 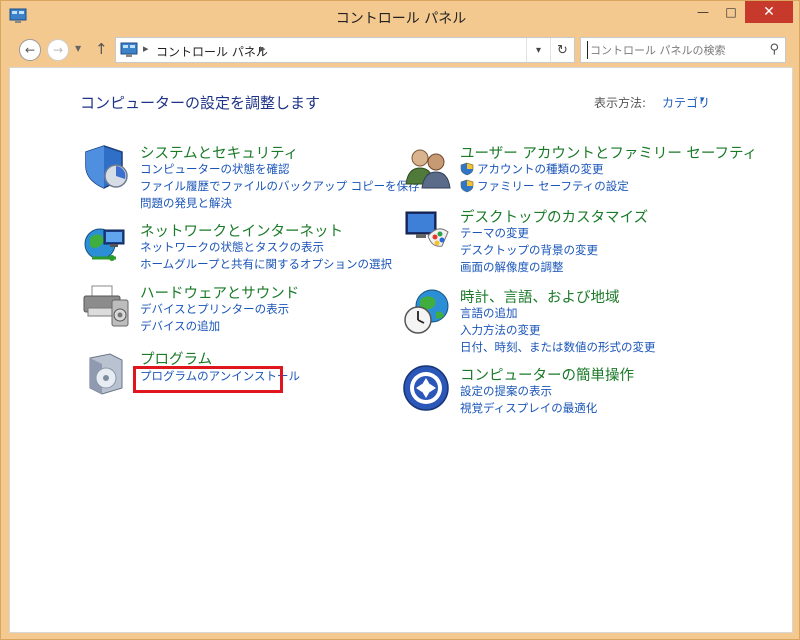 I want to click on link-add-device: デバイスの追加, so click(x=180, y=326).